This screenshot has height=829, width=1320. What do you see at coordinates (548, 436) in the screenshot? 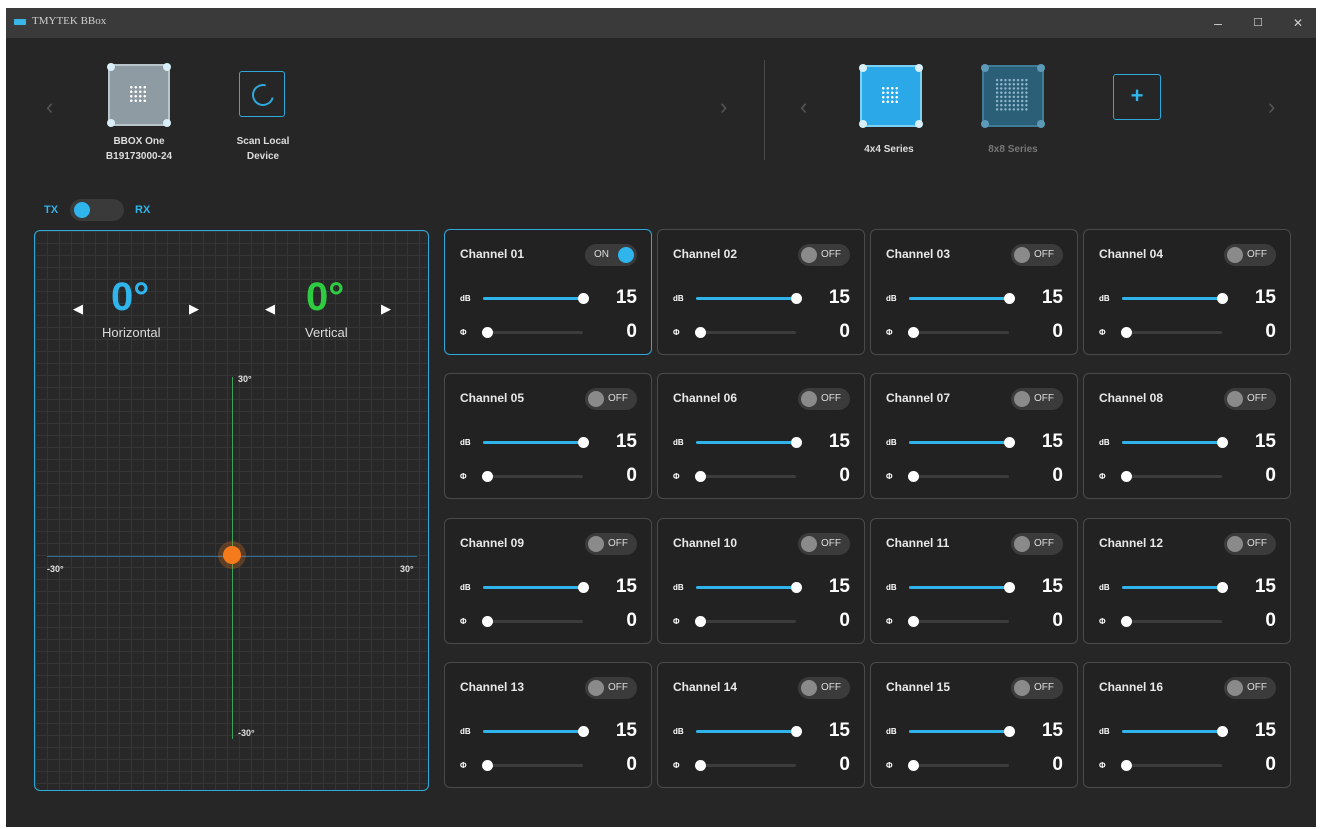
I see `channel-card: Channel 05 OFF dB 15 Φ 0` at bounding box center [548, 436].